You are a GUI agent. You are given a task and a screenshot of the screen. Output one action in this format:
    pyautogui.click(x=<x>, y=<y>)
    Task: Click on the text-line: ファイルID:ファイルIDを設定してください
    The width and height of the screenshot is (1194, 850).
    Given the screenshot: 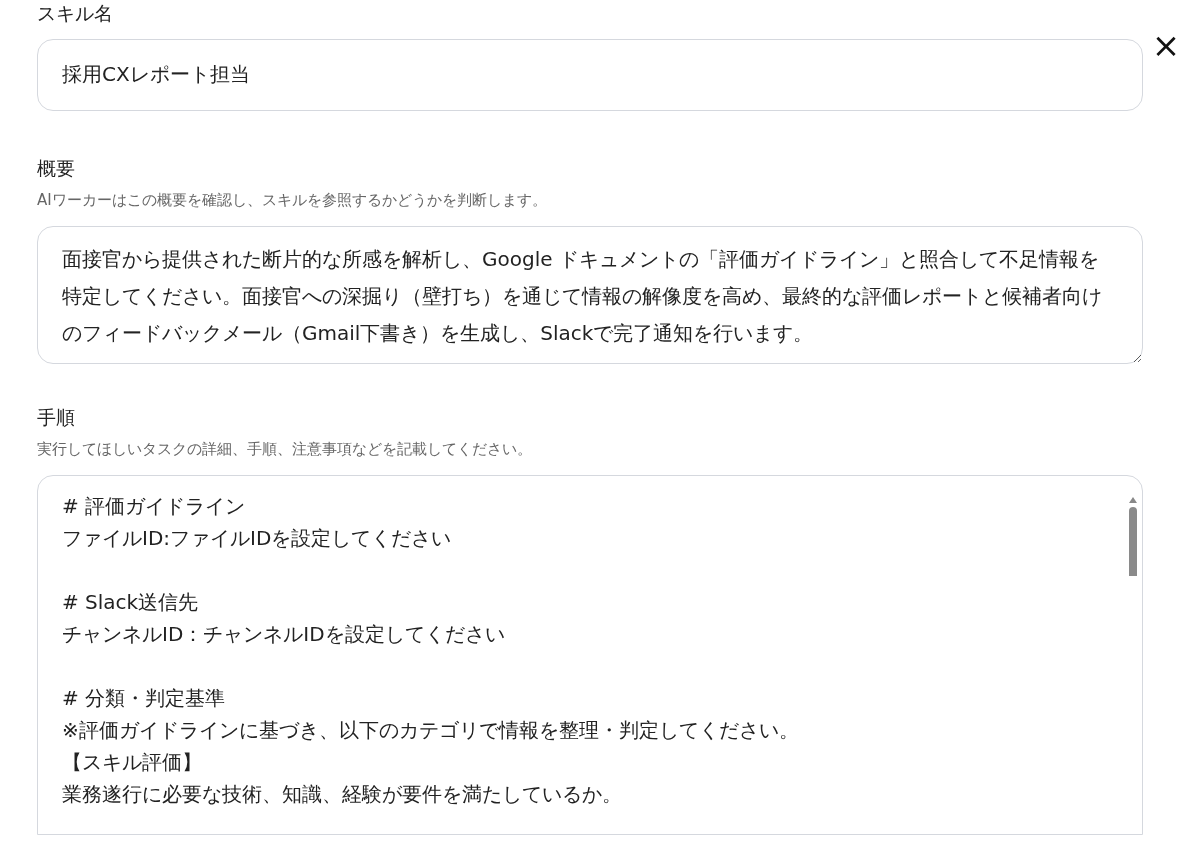 What is the action you would take?
    pyautogui.click(x=257, y=537)
    